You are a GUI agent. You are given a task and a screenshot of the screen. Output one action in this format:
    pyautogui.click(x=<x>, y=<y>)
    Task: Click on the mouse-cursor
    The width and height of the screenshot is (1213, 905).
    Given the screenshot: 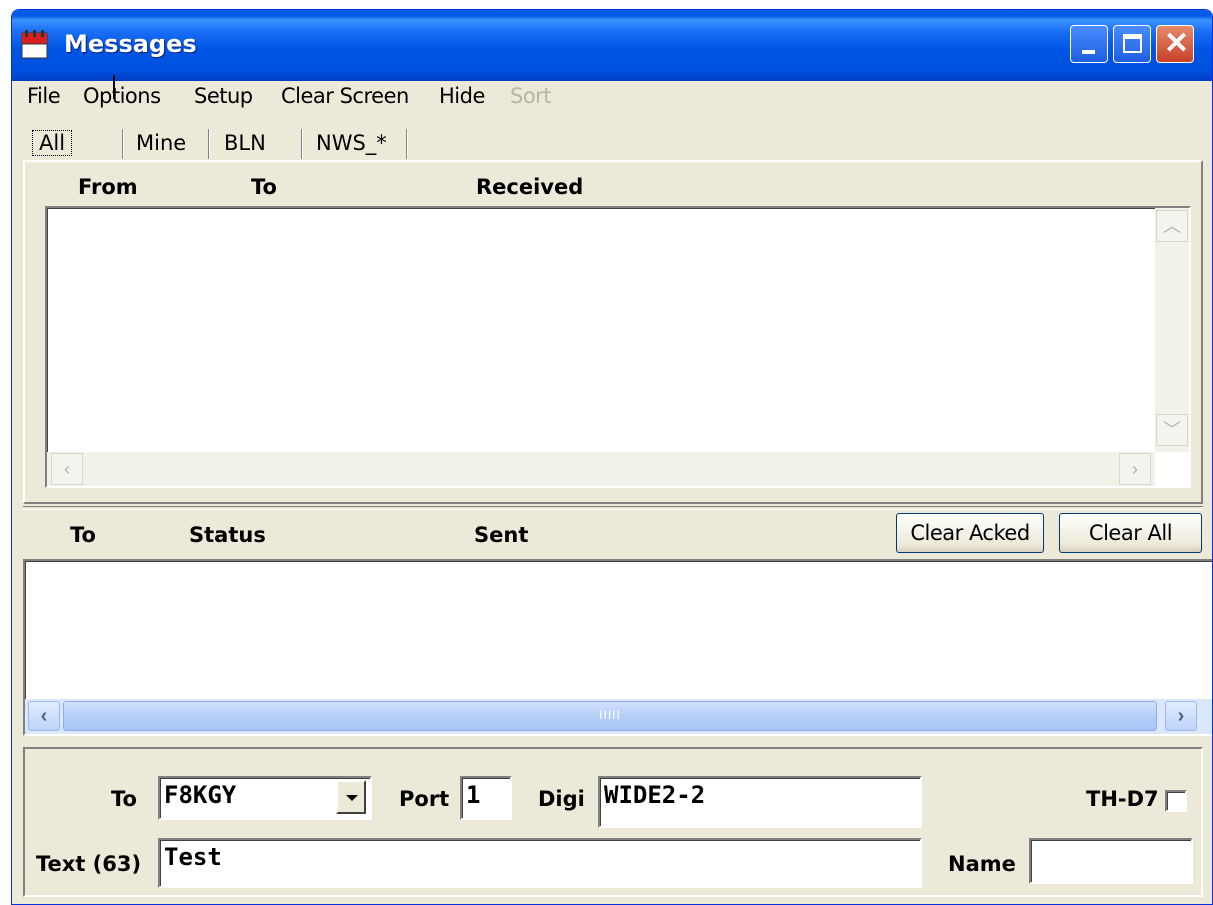 What is the action you would take?
    pyautogui.click(x=114, y=87)
    